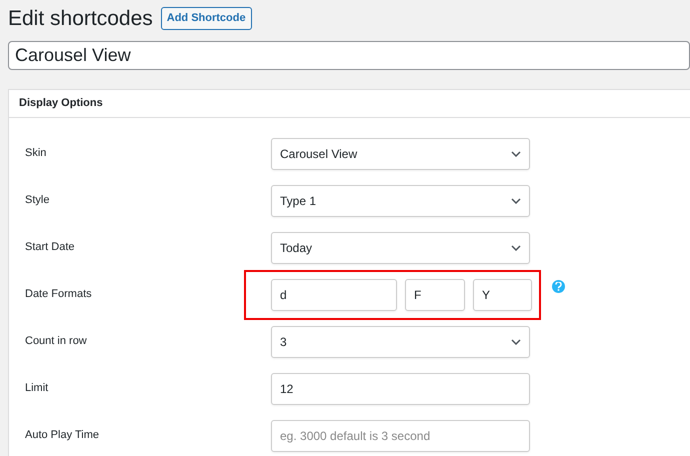 The height and width of the screenshot is (456, 690). Describe the element at coordinates (58, 294) in the screenshot. I see `field-label: Date Formats` at that location.